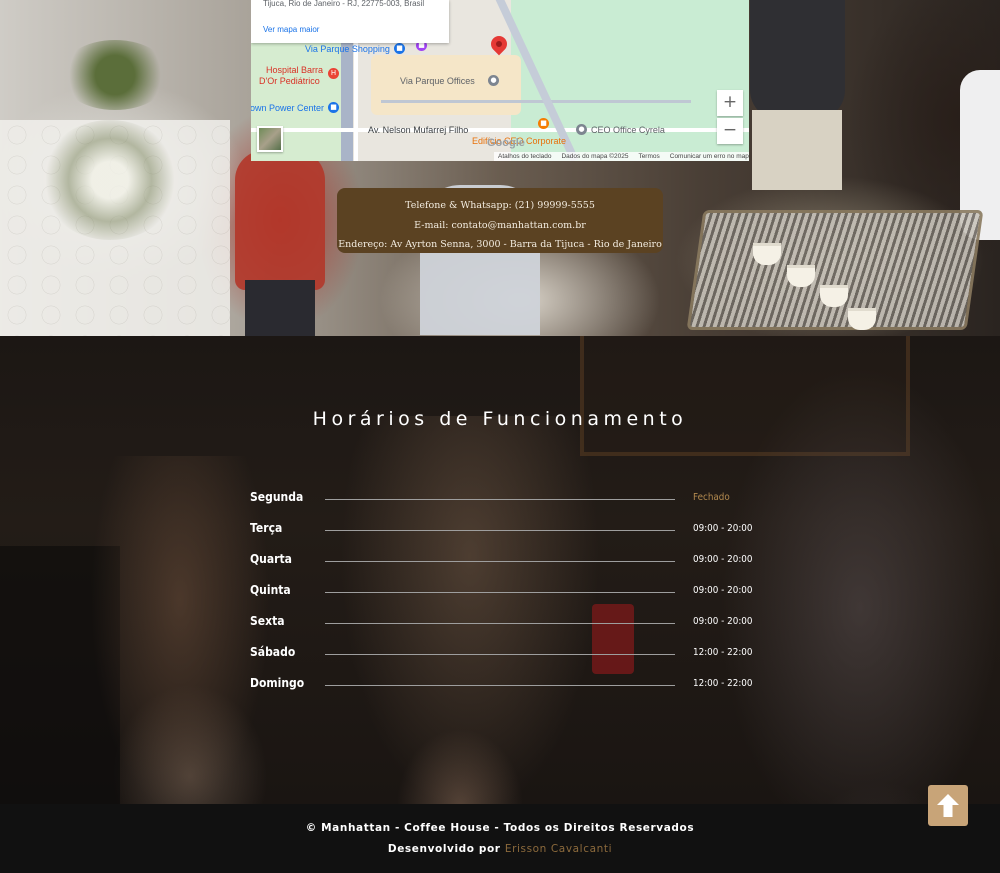 This screenshot has height=873, width=1000. Describe the element at coordinates (418, 130) in the screenshot. I see `map-label-avenue: Av. Nelson Mufarrej Filho` at that location.